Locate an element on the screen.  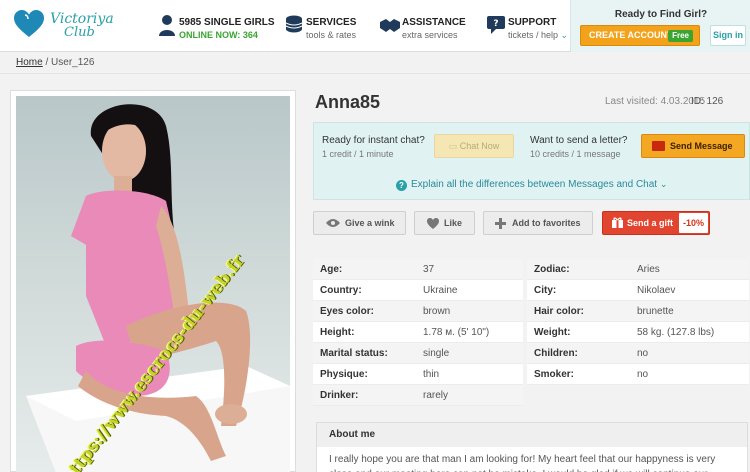
women-icon is located at coordinates (167, 25).